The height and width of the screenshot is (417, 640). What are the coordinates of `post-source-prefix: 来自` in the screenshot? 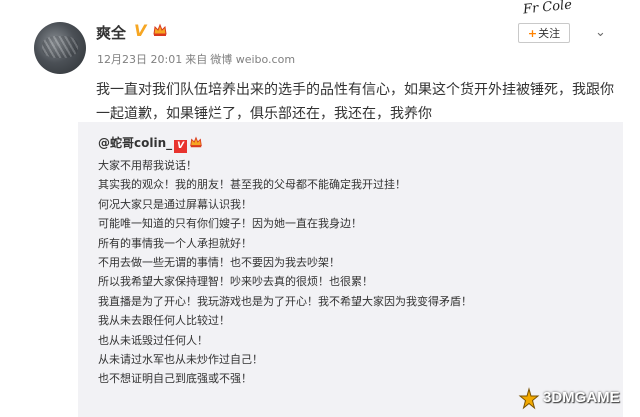 It's located at (196, 59).